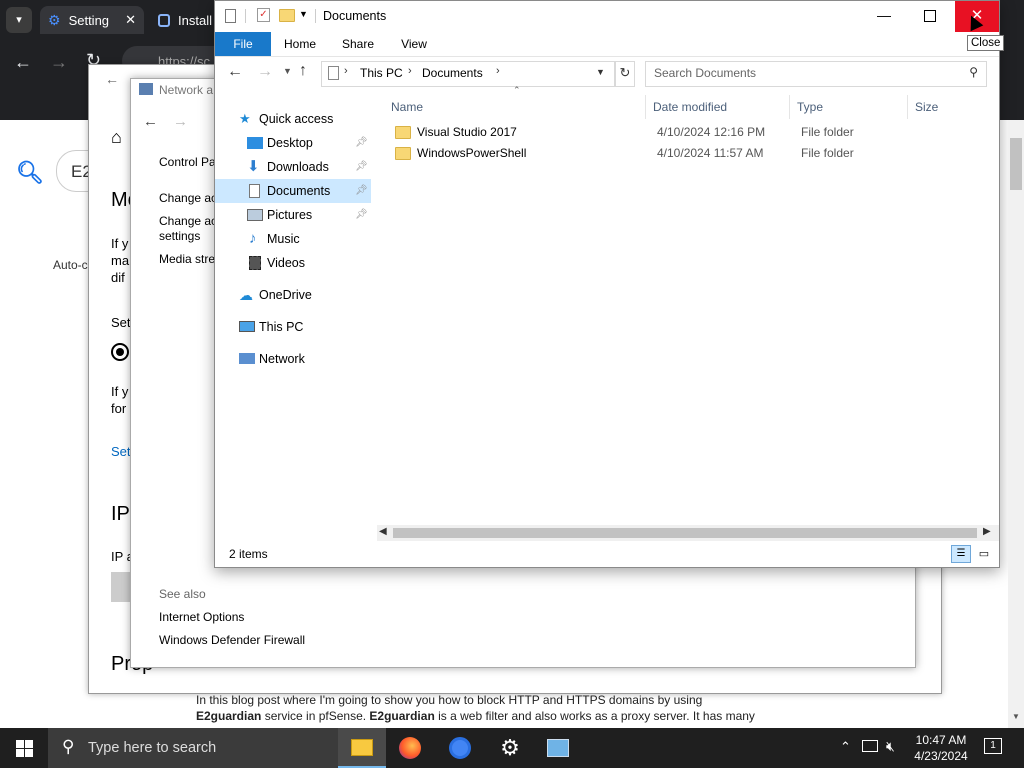  What do you see at coordinates (358, 44) in the screenshot?
I see `tab-share: Share` at bounding box center [358, 44].